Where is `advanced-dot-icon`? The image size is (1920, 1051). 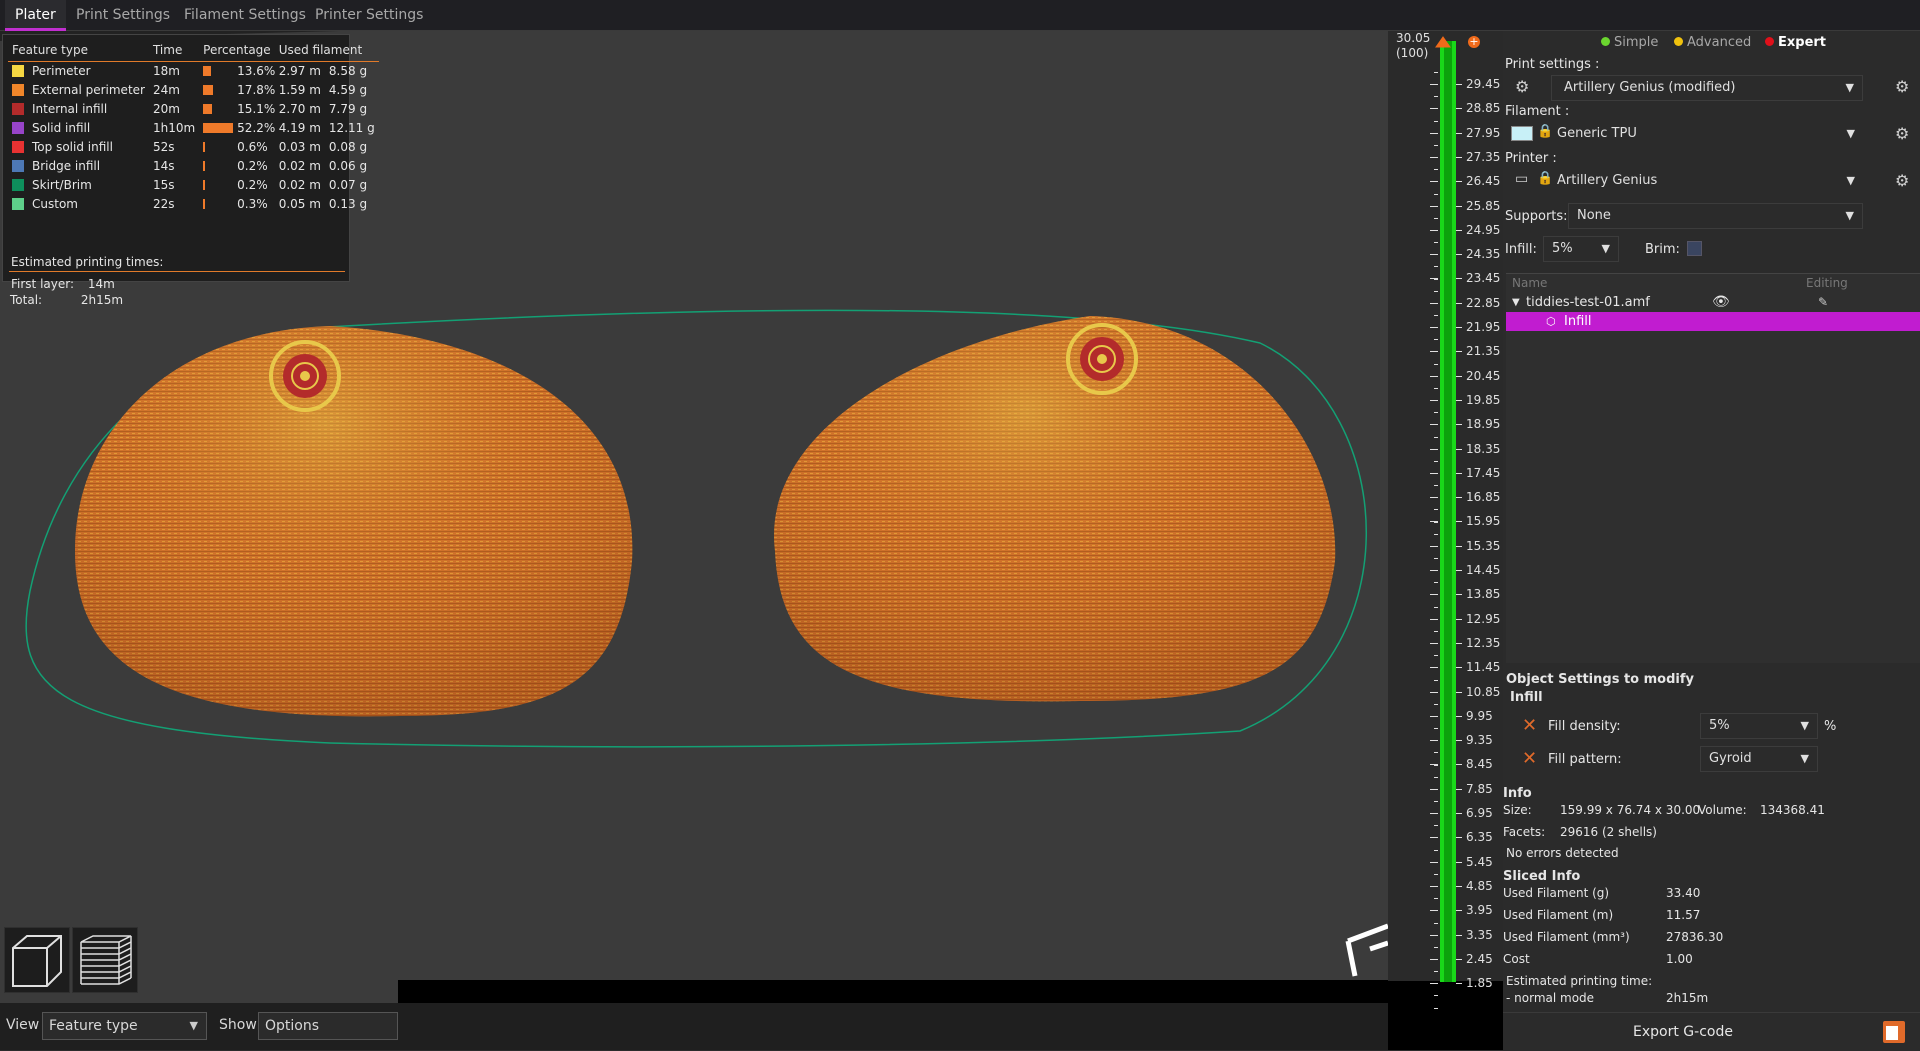
advanced-dot-icon is located at coordinates (1678, 41).